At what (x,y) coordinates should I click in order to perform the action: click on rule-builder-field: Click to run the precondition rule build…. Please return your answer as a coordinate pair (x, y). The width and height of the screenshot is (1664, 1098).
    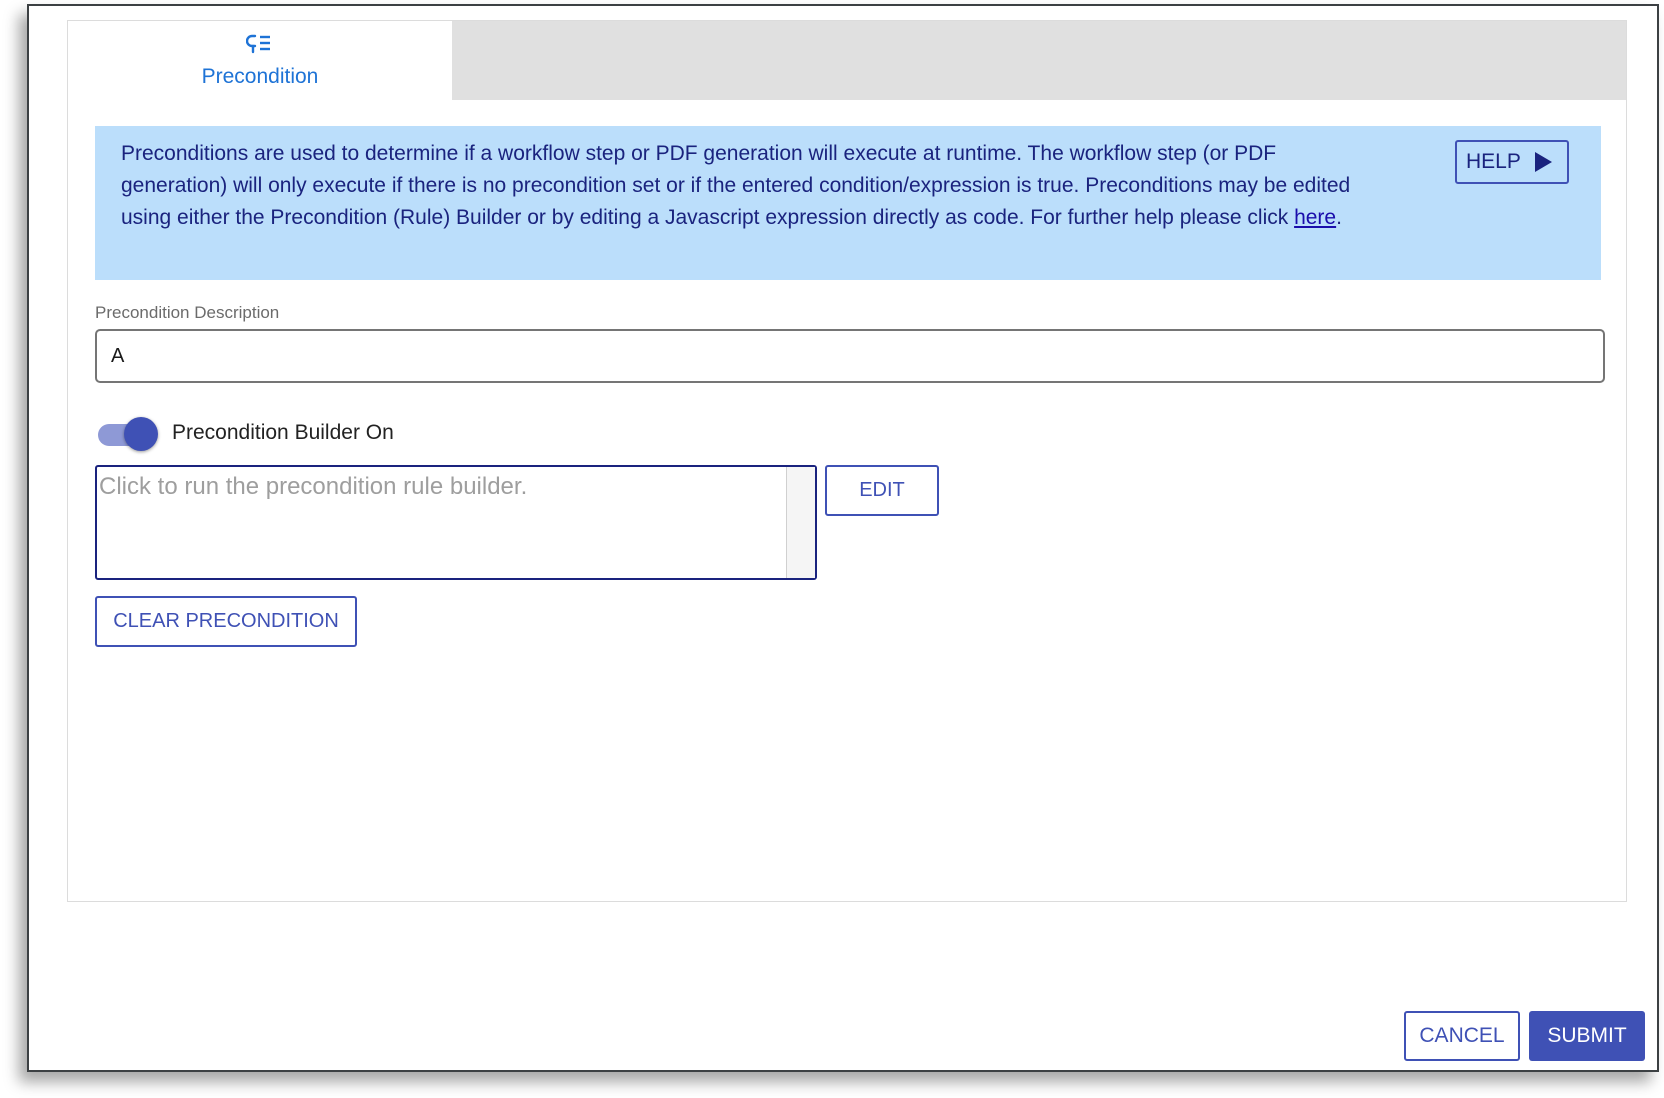
    Looking at the image, I should click on (456, 522).